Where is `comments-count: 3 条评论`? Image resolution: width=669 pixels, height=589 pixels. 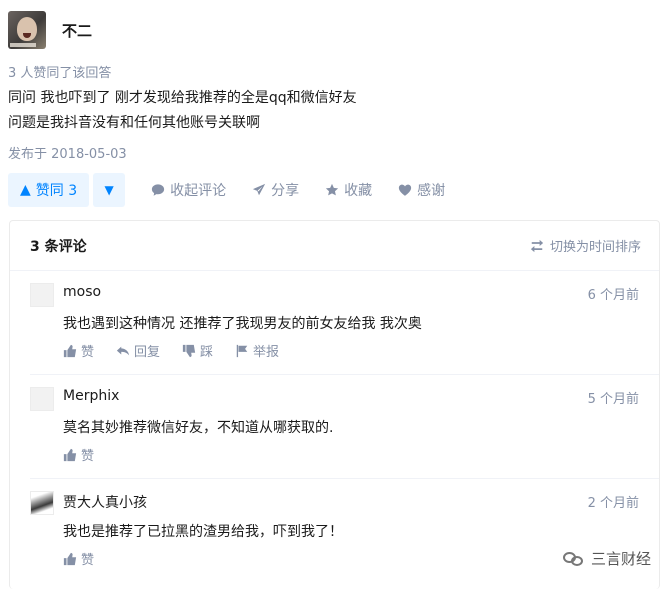
comments-count: 3 条评论 is located at coordinates (58, 246).